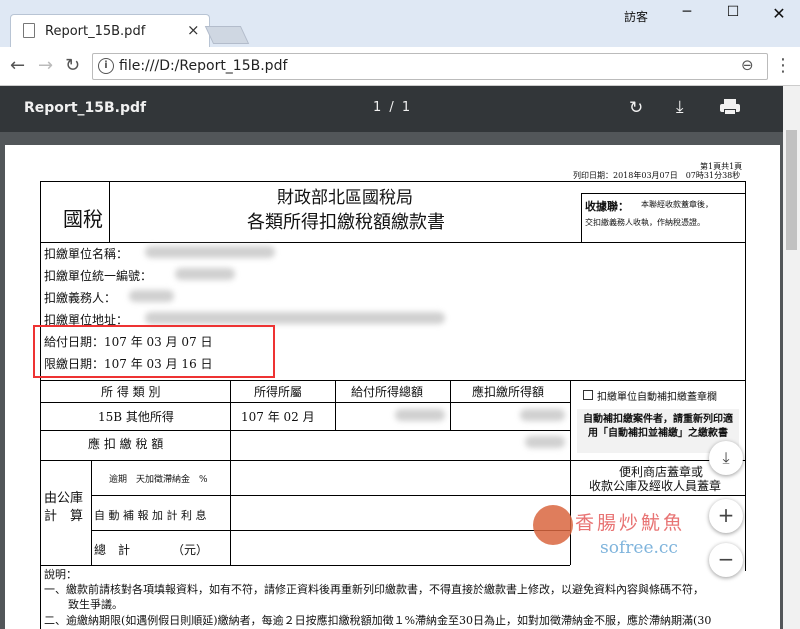 The width and height of the screenshot is (800, 629). What do you see at coordinates (545, 442) in the screenshot?
I see `redacted-tax-due` at bounding box center [545, 442].